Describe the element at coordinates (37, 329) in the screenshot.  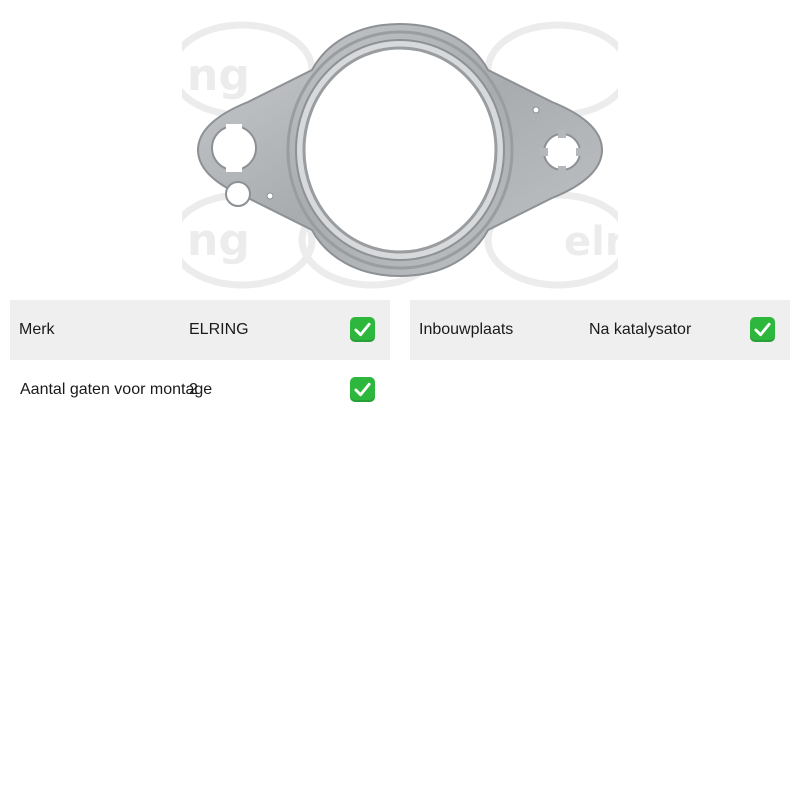
I see `spec-label: Merk` at that location.